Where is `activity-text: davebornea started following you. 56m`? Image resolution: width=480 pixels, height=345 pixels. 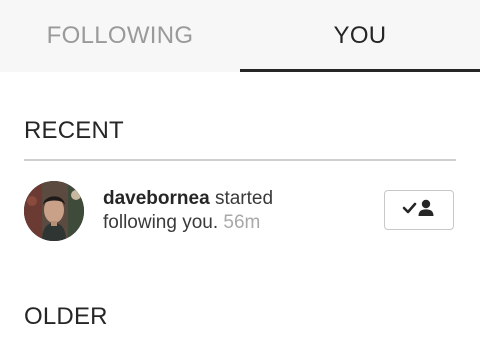 activity-text: davebornea started following you. 56m is located at coordinates (208, 211).